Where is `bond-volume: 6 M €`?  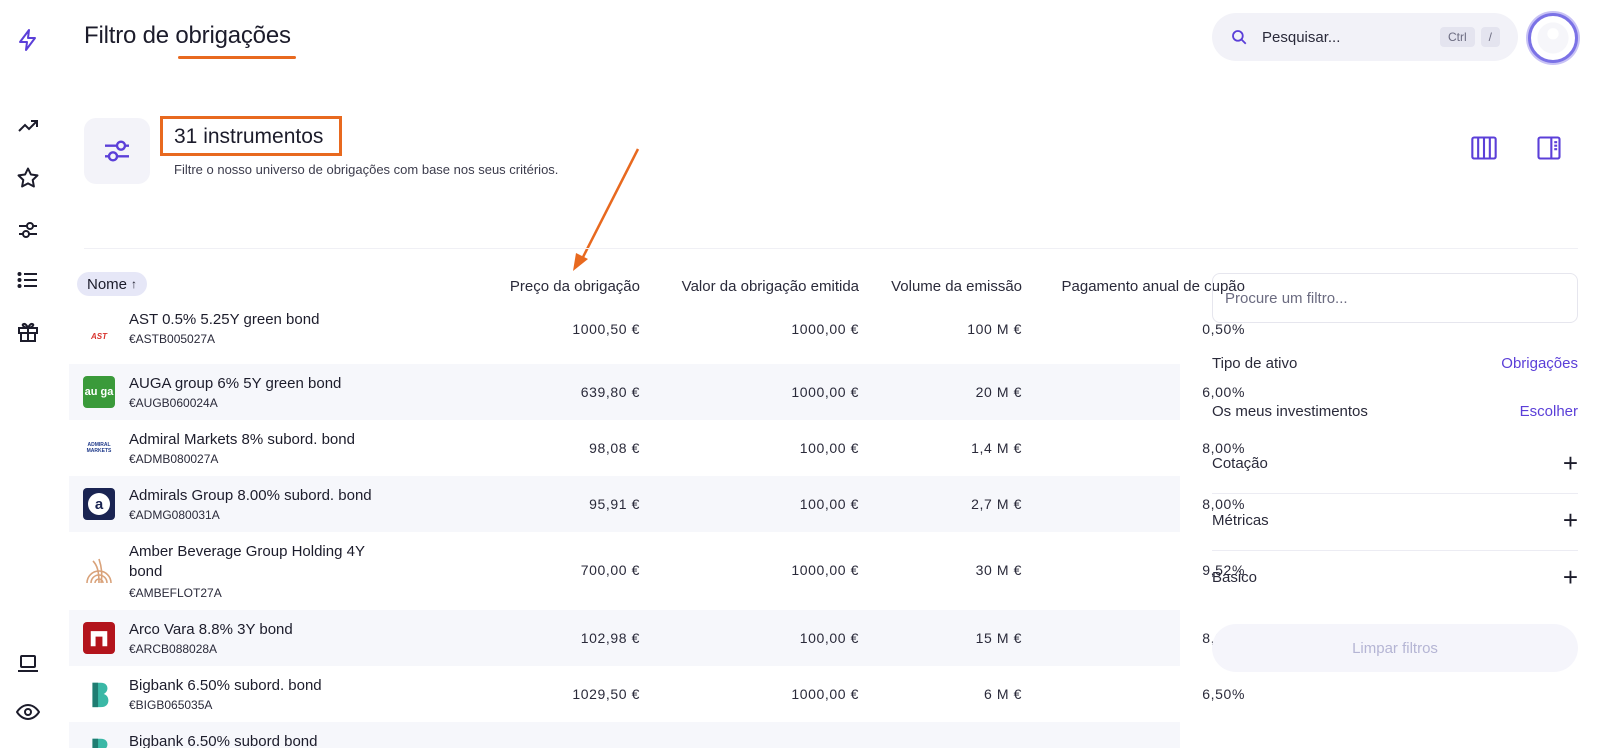
bond-volume: 6 M € is located at coordinates (1002, 694).